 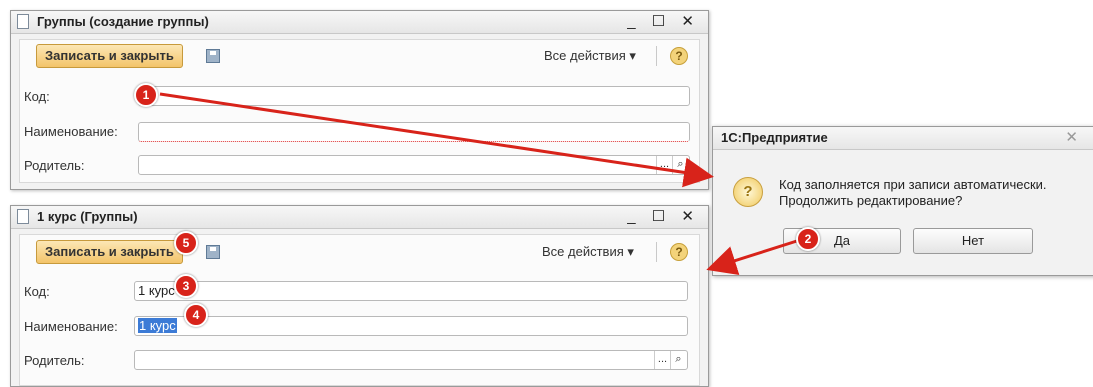 I want to click on window-title: 1 курс (Группы), so click(x=87, y=216).